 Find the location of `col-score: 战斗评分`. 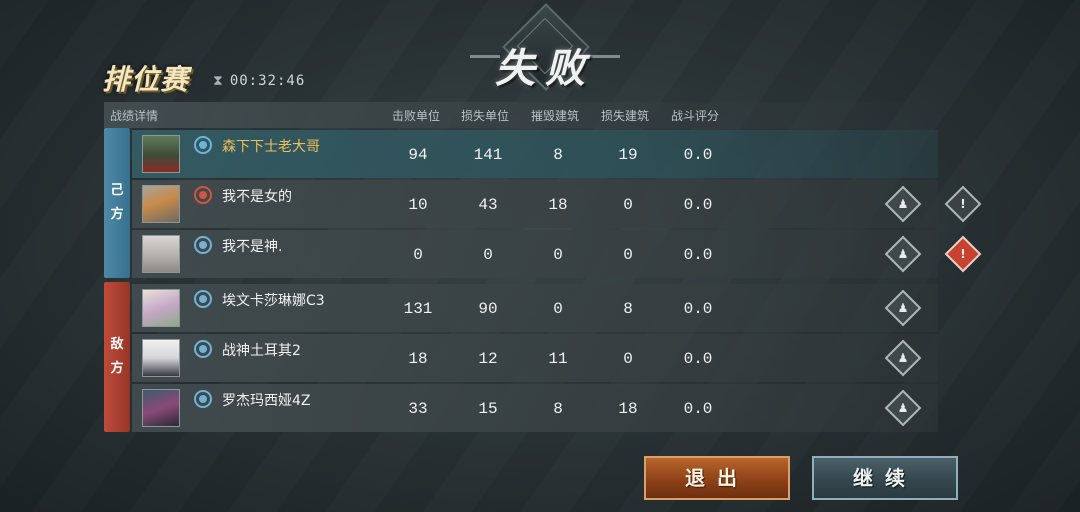

col-score: 战斗评分 is located at coordinates (695, 116).